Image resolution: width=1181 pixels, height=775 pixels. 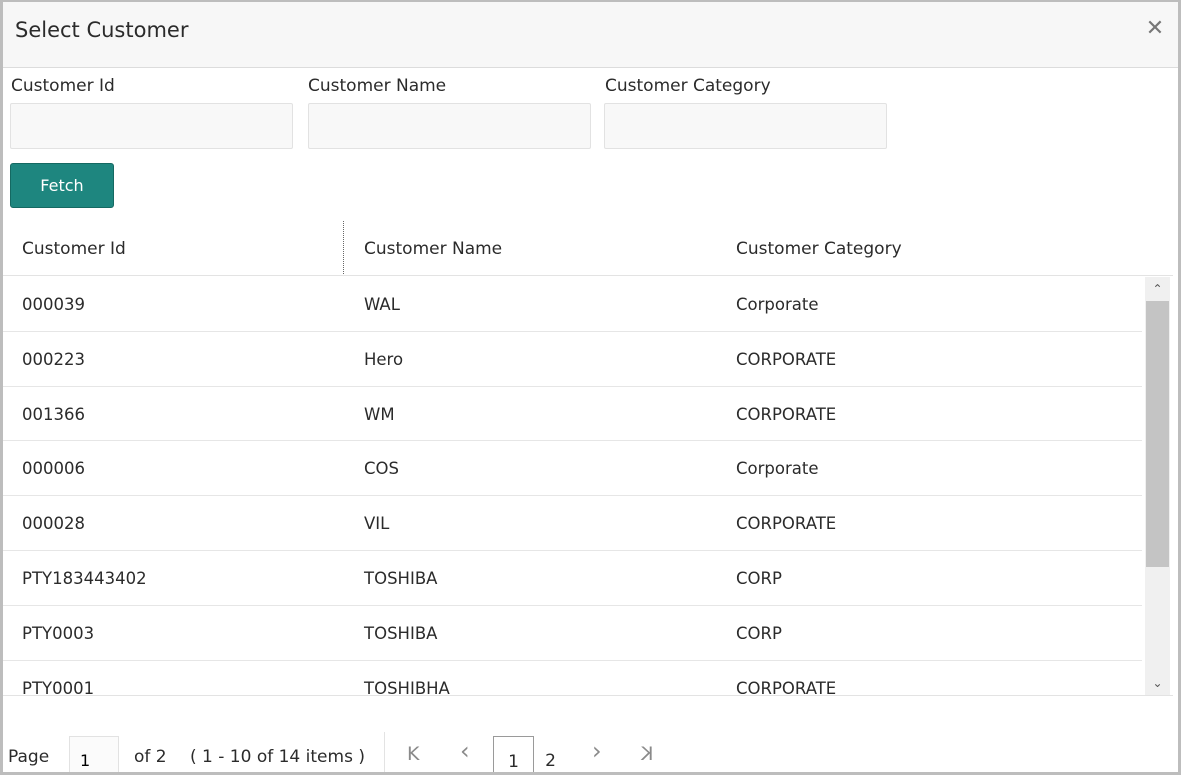 I want to click on dialog-header: Select Customer ✕, so click(x=590, y=35).